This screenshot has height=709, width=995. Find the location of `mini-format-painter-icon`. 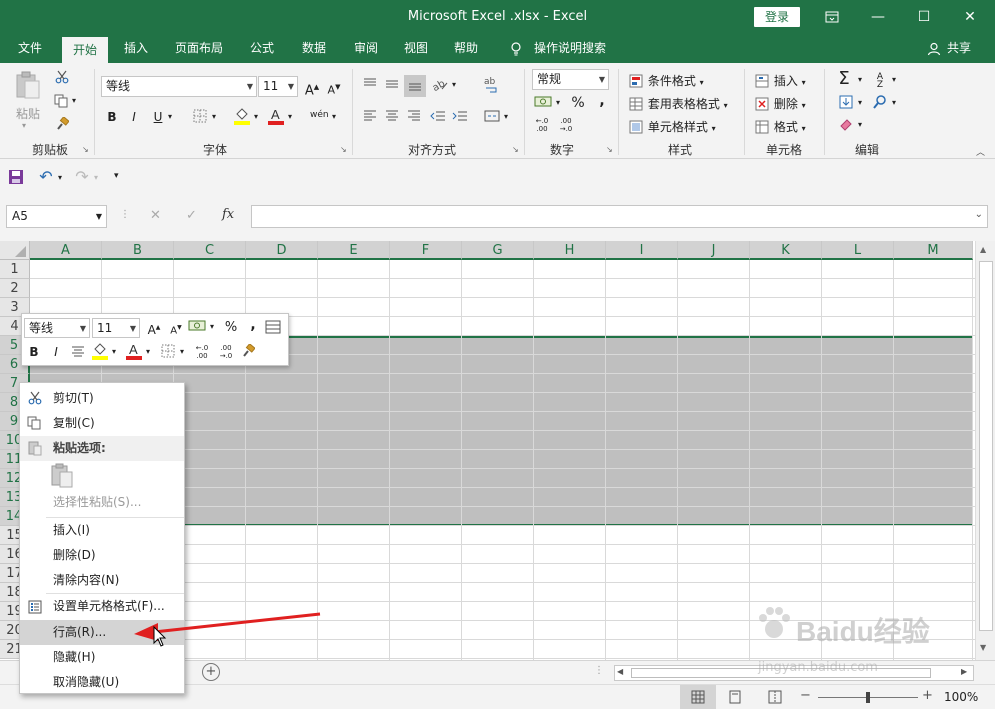

mini-format-painter-icon is located at coordinates (248, 351).